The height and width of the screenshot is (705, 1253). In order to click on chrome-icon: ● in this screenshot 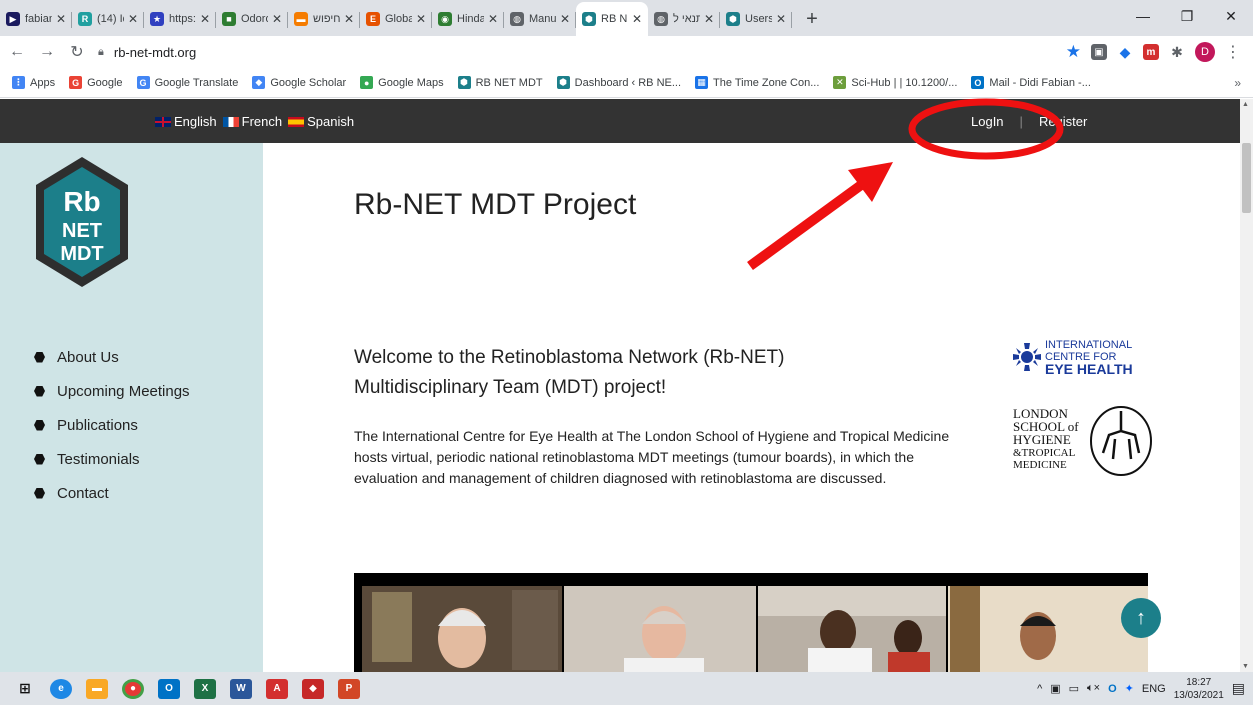, I will do `click(133, 688)`.